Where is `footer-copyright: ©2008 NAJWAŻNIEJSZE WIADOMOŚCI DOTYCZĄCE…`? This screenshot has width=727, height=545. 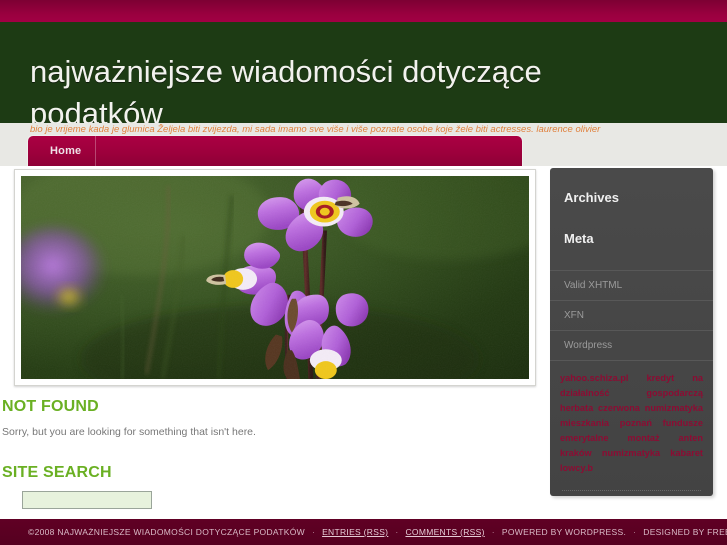 footer-copyright: ©2008 NAJWAŻNIEJSZE WIADOMOŚCI DOTYCZĄCE… is located at coordinates (166, 532).